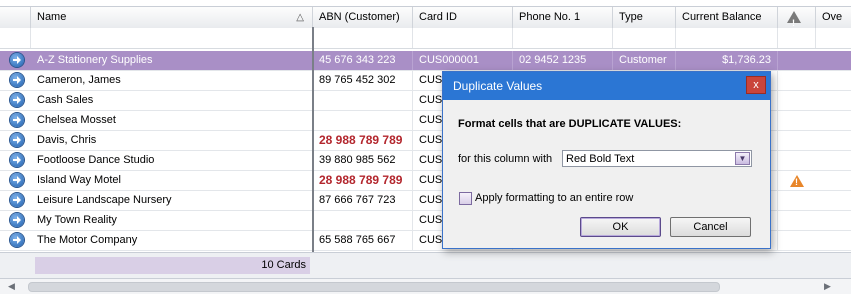 The height and width of the screenshot is (299, 851). I want to click on summary-footer: 10 Cards, so click(425, 265).